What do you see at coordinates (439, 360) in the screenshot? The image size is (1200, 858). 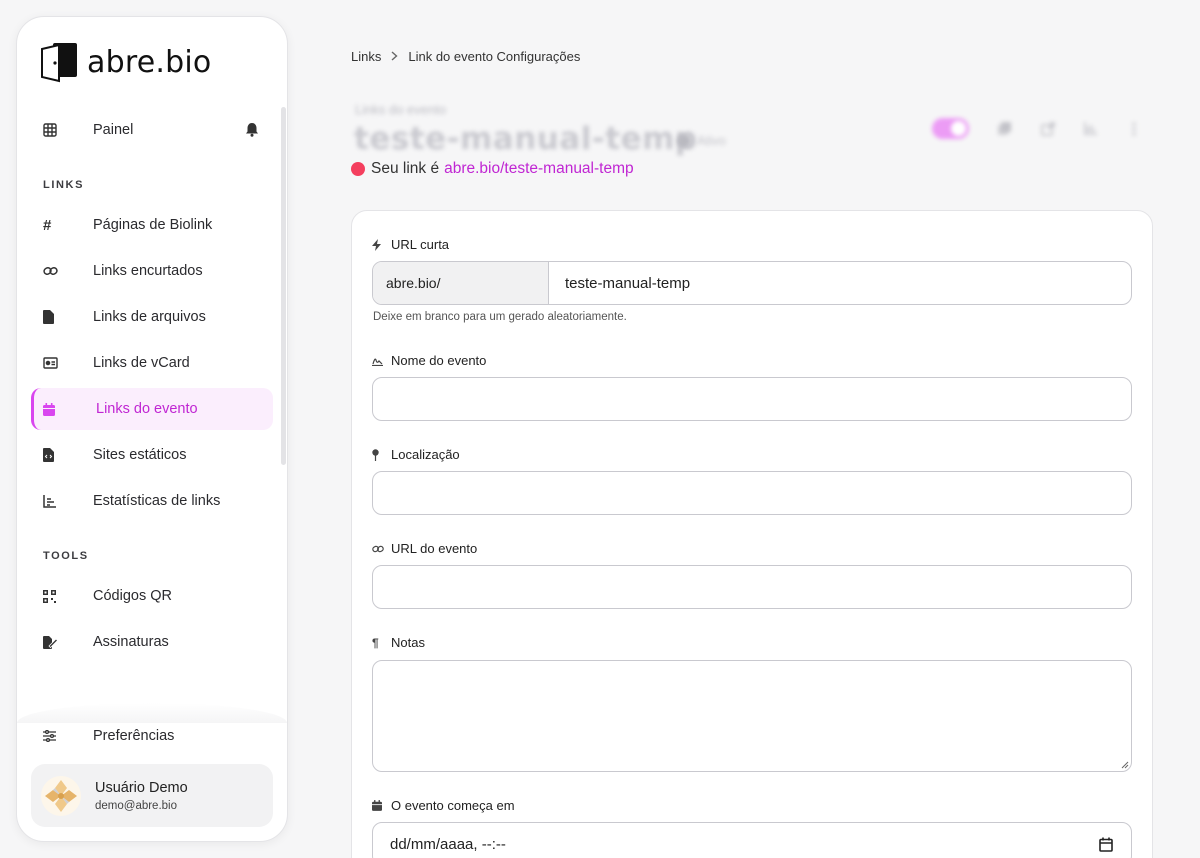 I see `event-name-label-text: Nome do evento` at bounding box center [439, 360].